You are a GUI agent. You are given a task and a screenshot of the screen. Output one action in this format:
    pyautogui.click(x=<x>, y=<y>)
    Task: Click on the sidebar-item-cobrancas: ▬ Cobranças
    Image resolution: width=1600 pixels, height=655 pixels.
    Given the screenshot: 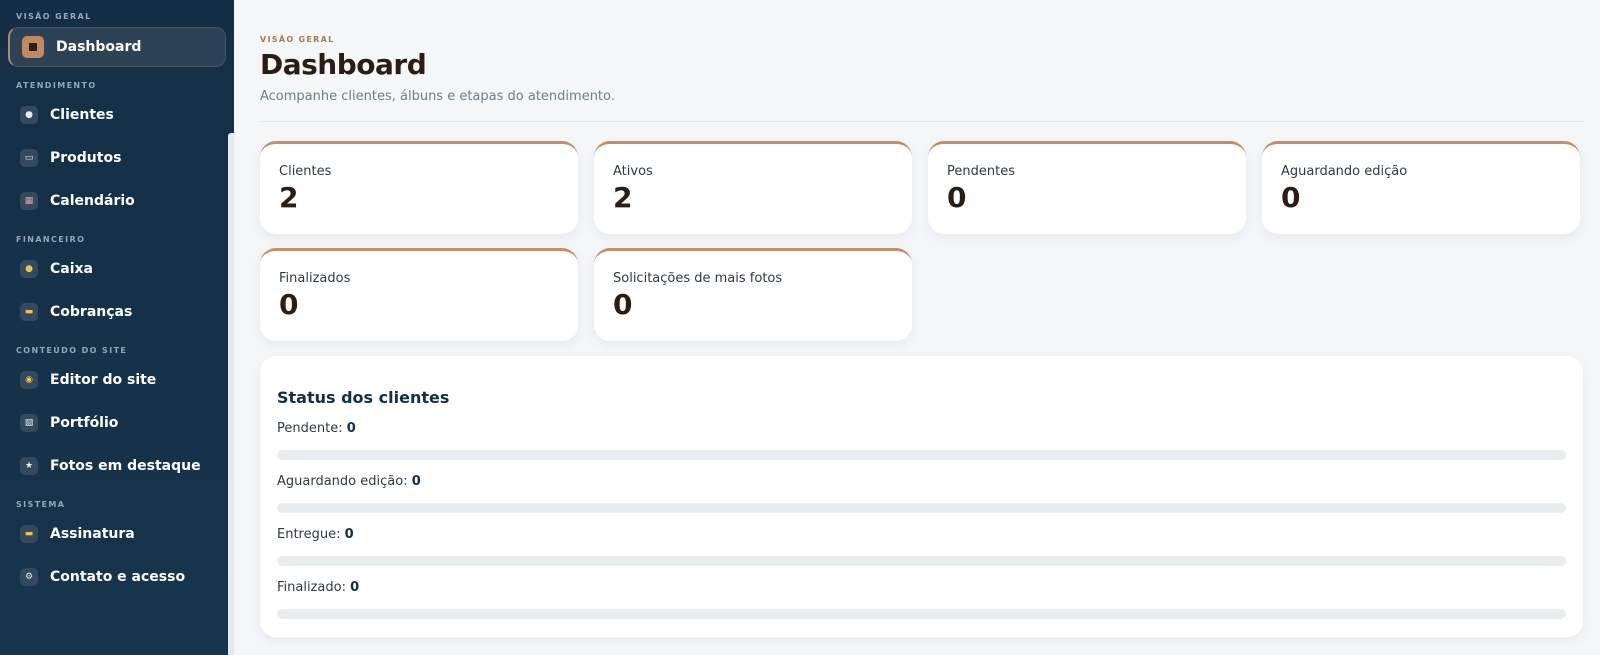 What is the action you would take?
    pyautogui.click(x=117, y=312)
    